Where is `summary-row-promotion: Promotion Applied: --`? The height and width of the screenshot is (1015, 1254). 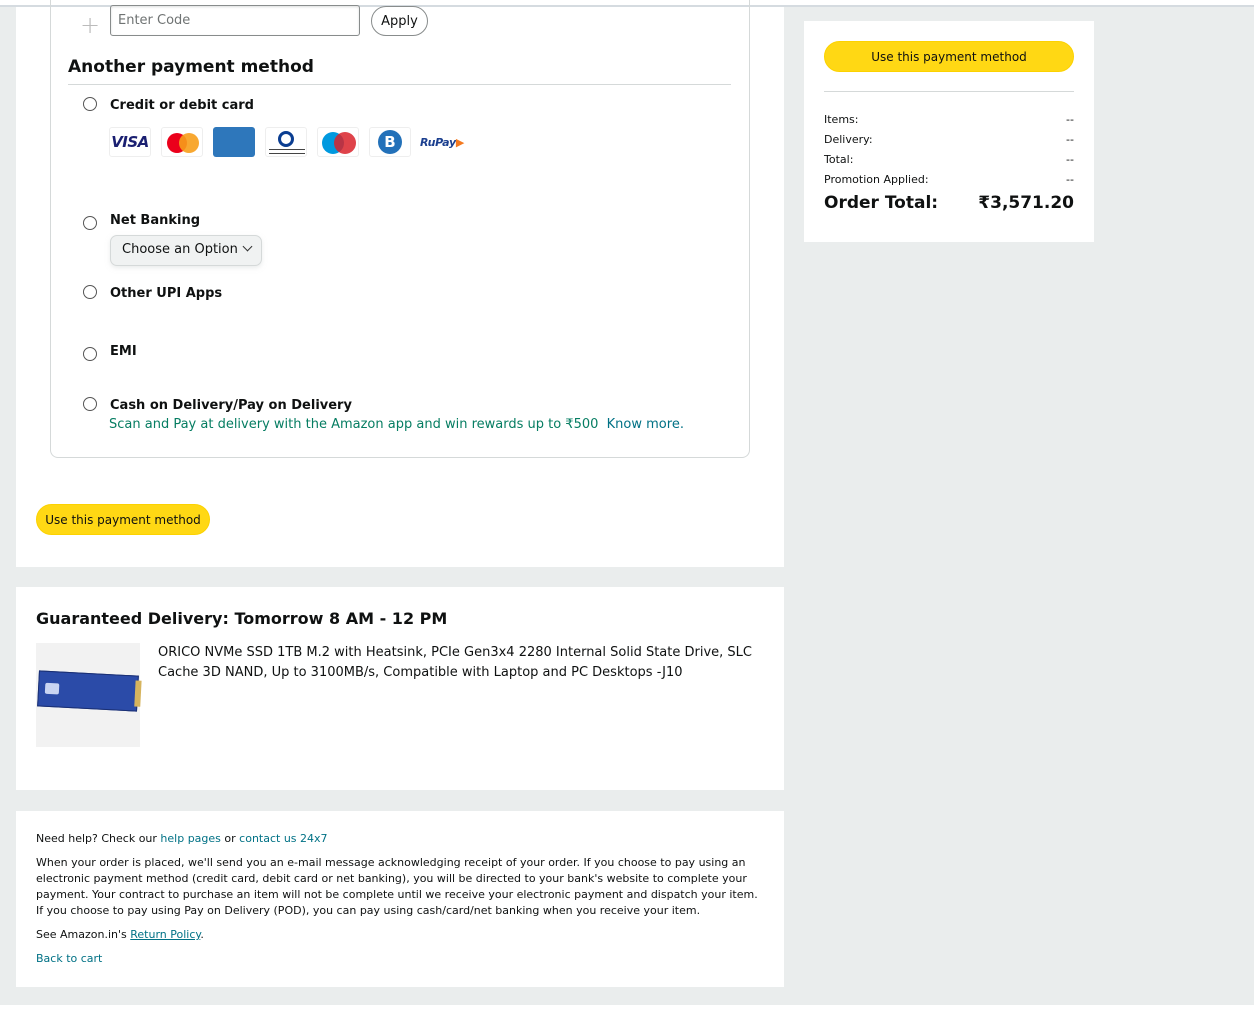 summary-row-promotion: Promotion Applied: -- is located at coordinates (949, 179).